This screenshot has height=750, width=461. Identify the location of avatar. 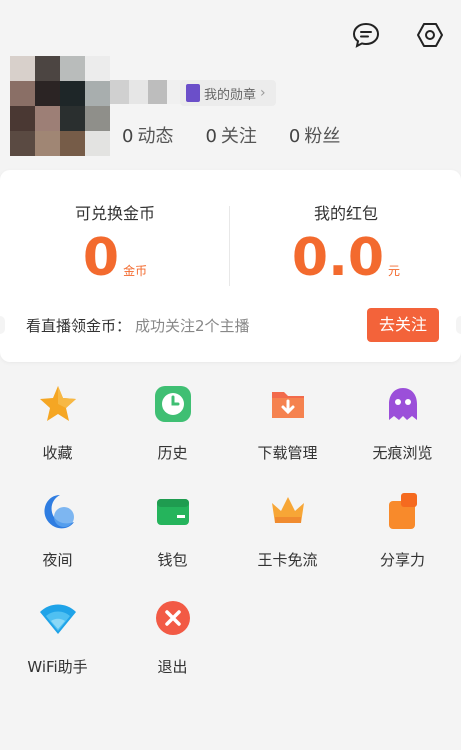
(60, 106).